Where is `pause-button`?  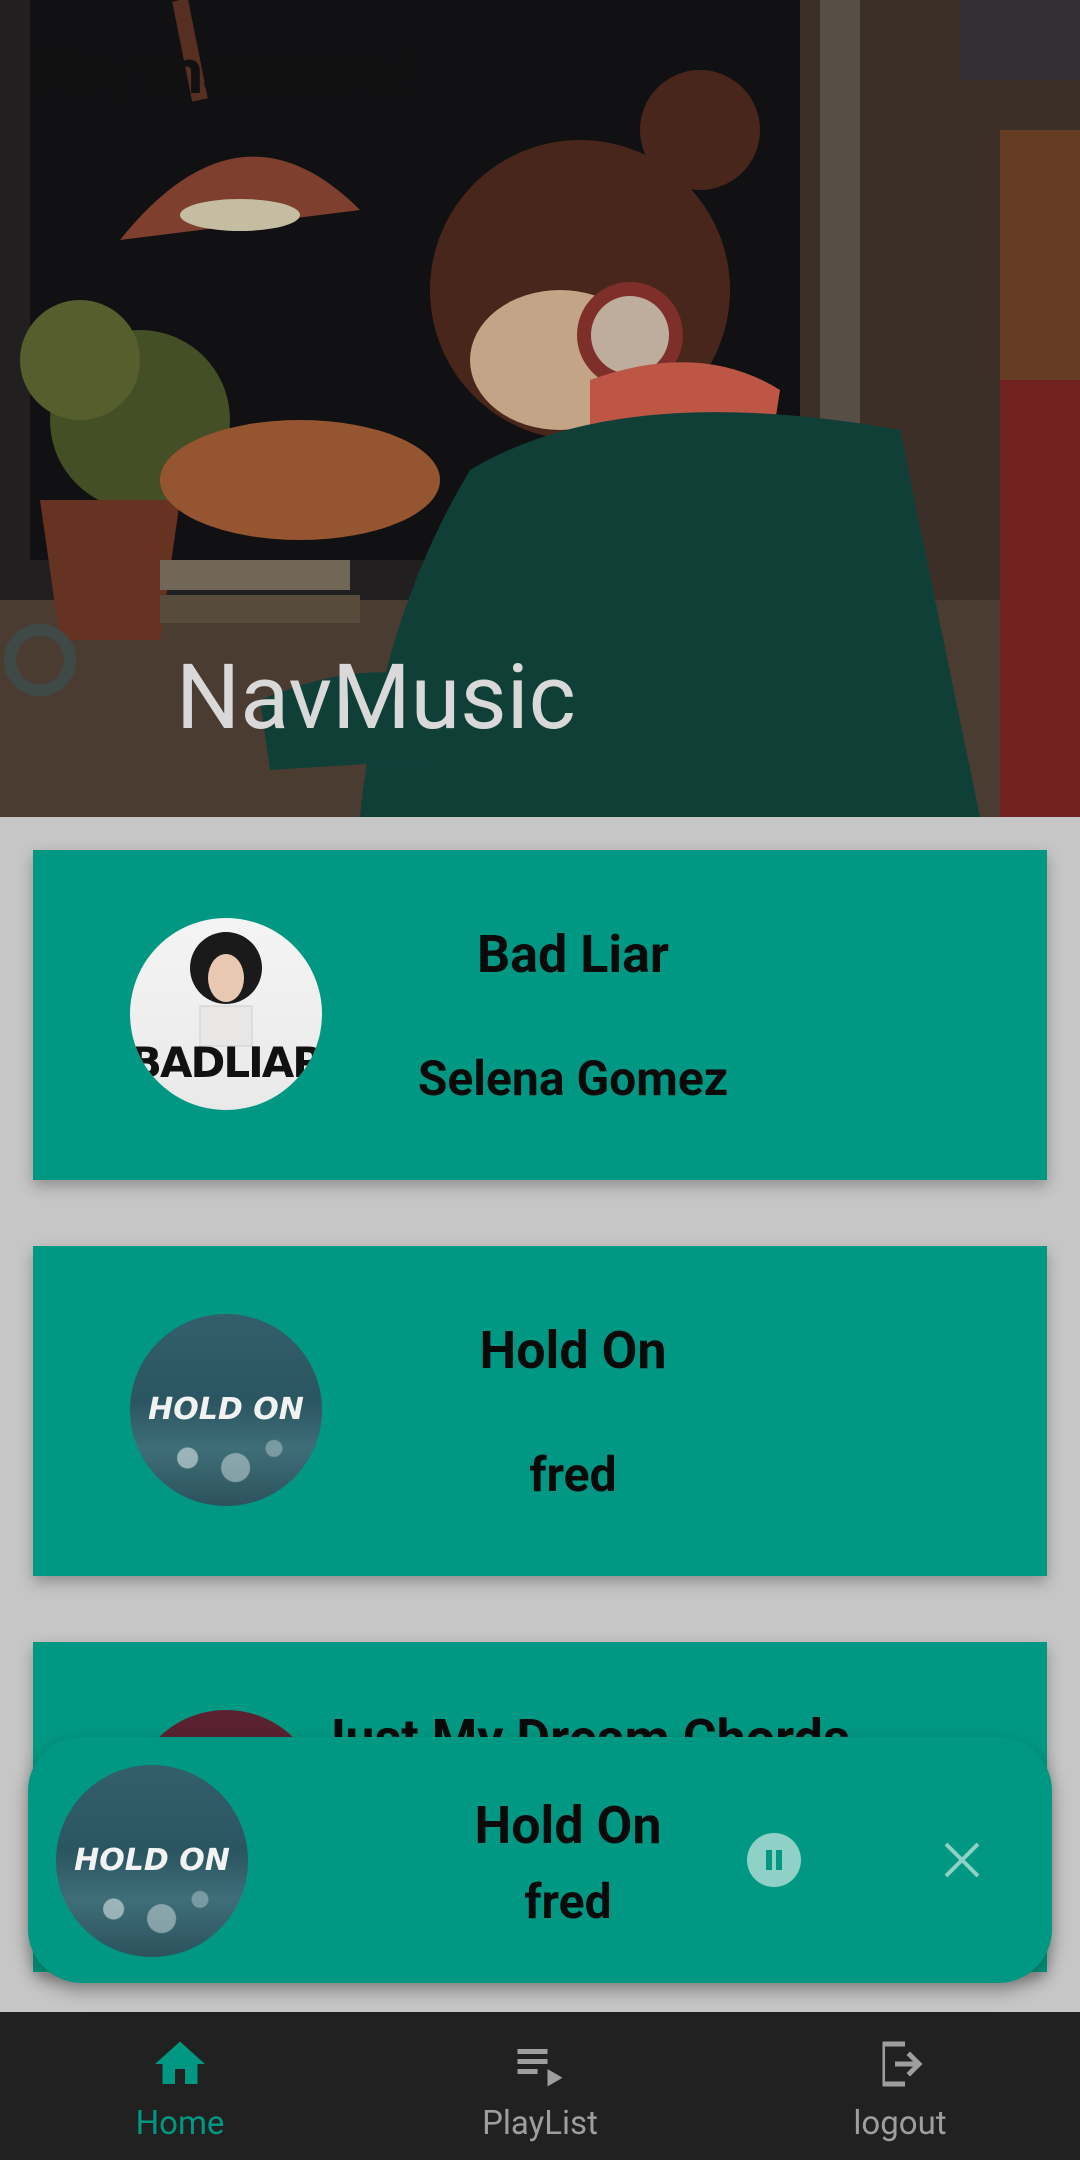 pause-button is located at coordinates (774, 1860).